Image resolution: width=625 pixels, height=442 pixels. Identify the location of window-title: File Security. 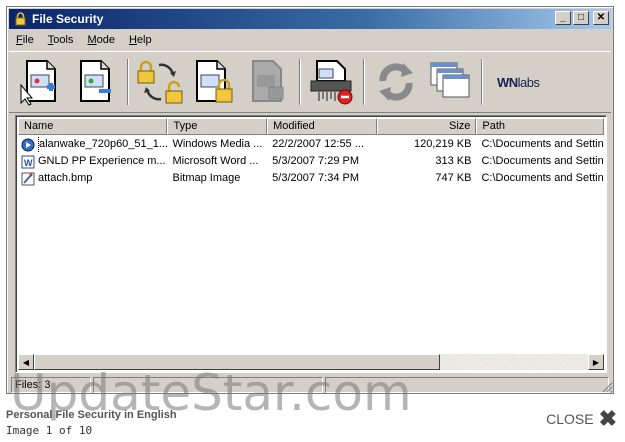
(68, 19).